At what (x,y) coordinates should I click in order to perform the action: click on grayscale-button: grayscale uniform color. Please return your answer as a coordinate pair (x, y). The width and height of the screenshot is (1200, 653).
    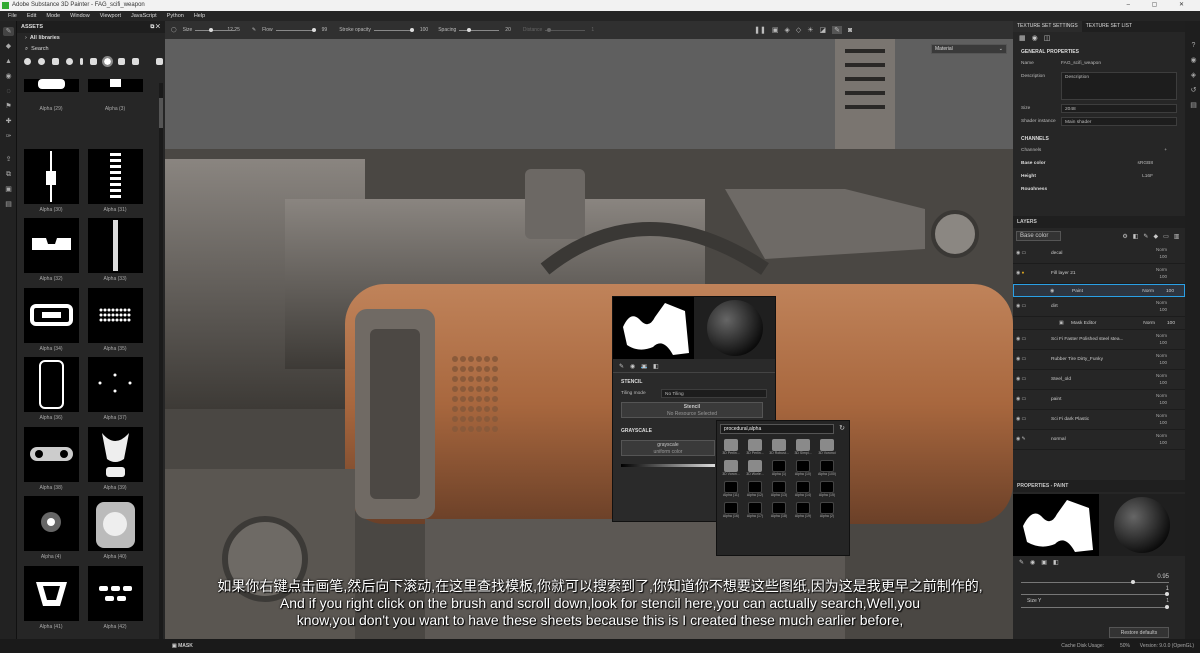
    Looking at the image, I should click on (668, 448).